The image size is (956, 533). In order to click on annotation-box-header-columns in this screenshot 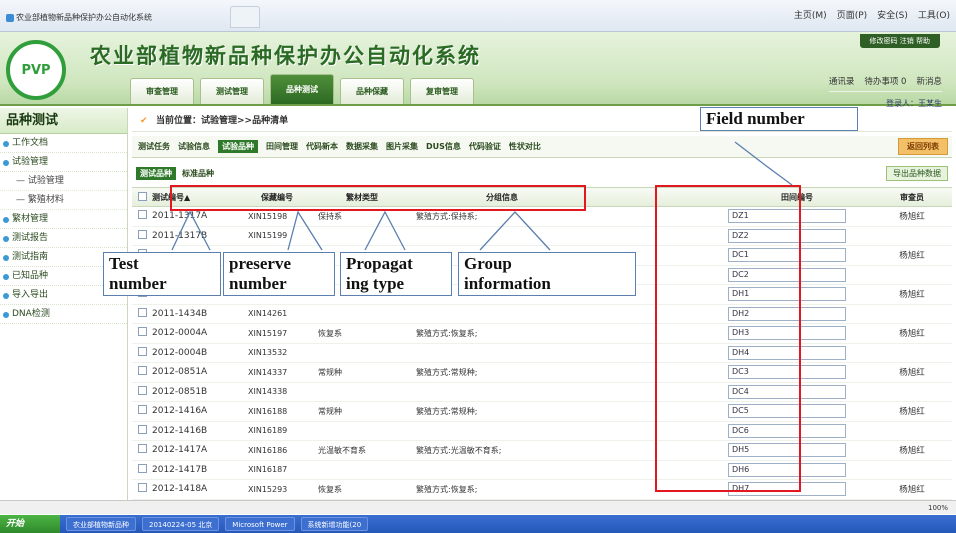, I will do `click(378, 198)`.